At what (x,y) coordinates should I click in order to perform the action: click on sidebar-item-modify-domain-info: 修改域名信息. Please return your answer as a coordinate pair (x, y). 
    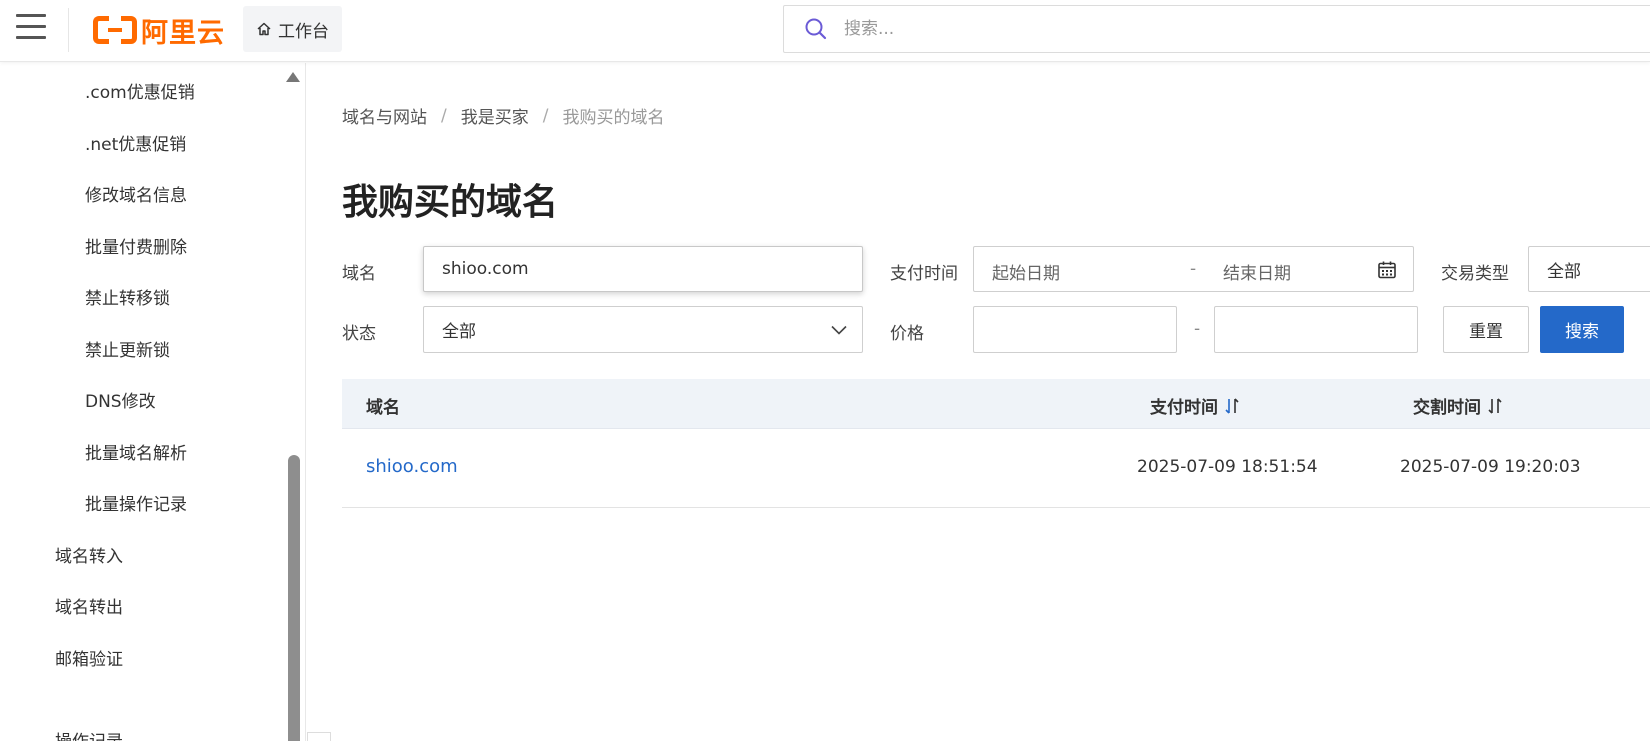
    Looking at the image, I should click on (136, 193).